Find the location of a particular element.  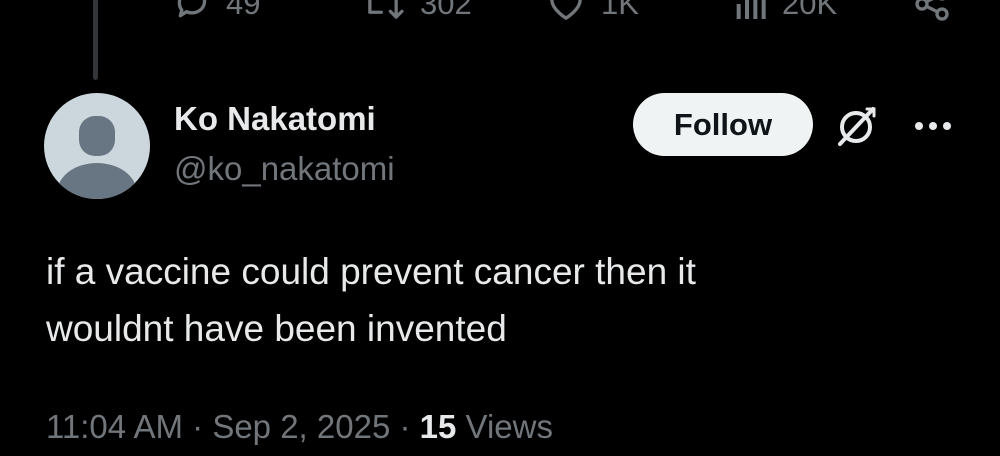

avatar is located at coordinates (97, 146).